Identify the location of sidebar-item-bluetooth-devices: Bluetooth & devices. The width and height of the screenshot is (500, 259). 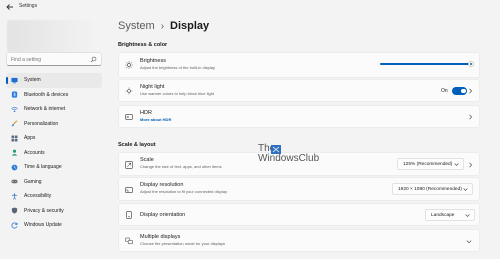
(54, 95).